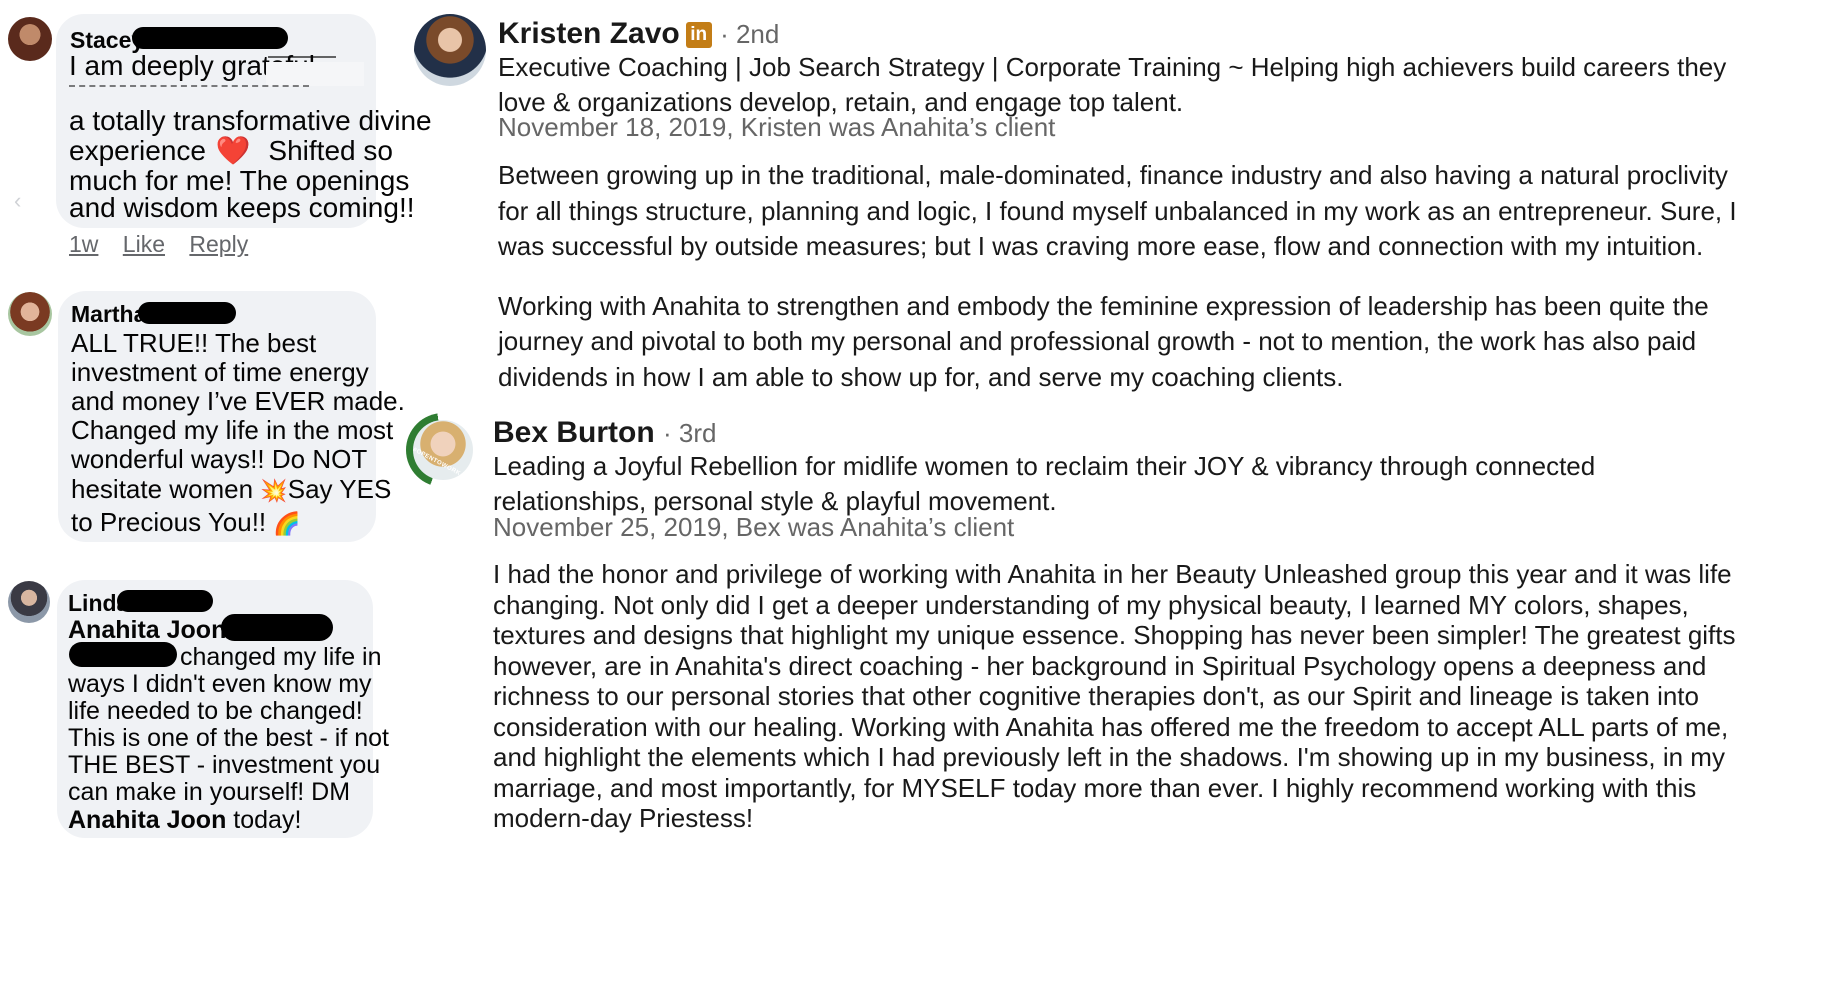 The height and width of the screenshot is (996, 1845). Describe the element at coordinates (638, 34) in the screenshot. I see `recommender-name: Kristen Zavo in · 2nd` at that location.